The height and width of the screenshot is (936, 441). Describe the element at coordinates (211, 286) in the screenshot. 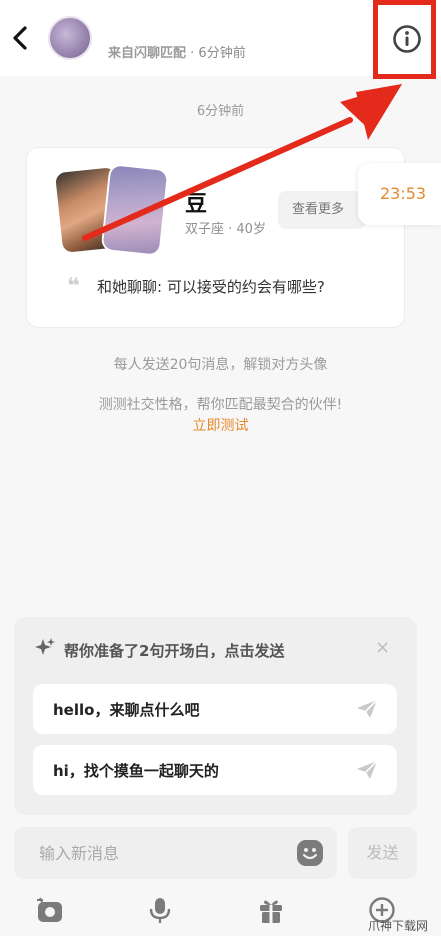

I see `topic-question: 和她聊聊: 可以接受的约会有哪些?` at that location.